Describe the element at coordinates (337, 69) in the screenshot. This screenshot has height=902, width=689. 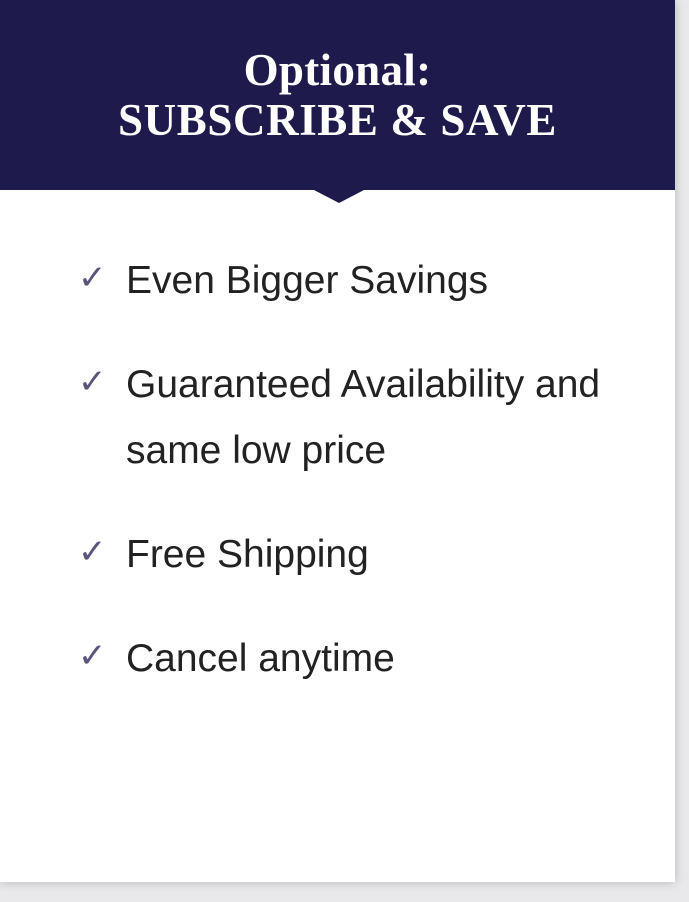
I see `header-optional-label: Optional:` at that location.